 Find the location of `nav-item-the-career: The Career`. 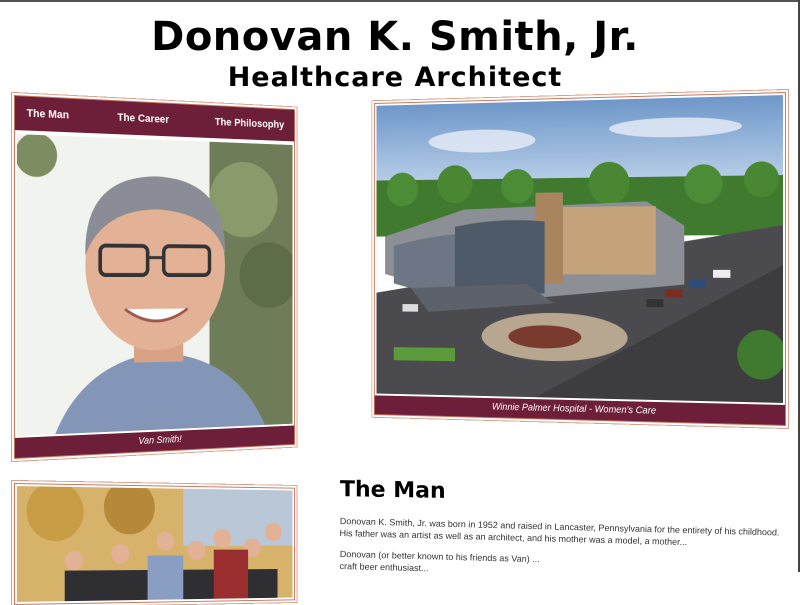

nav-item-the-career: The Career is located at coordinates (143, 119).